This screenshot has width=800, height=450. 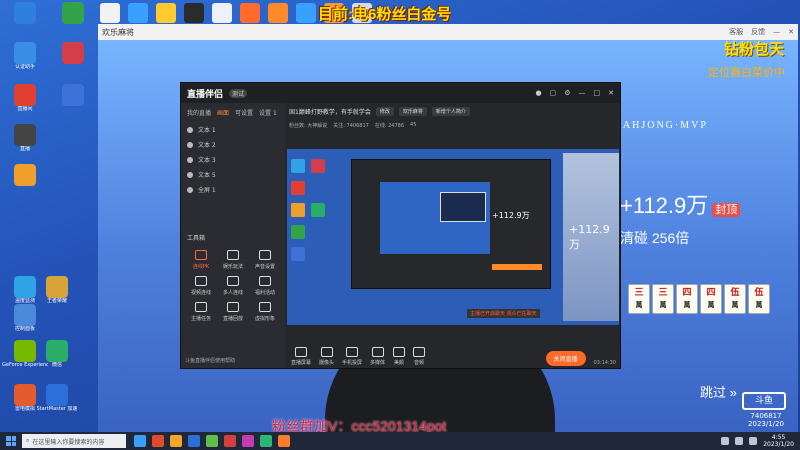 I want to click on message-icon: ▢, so click(x=553, y=93).